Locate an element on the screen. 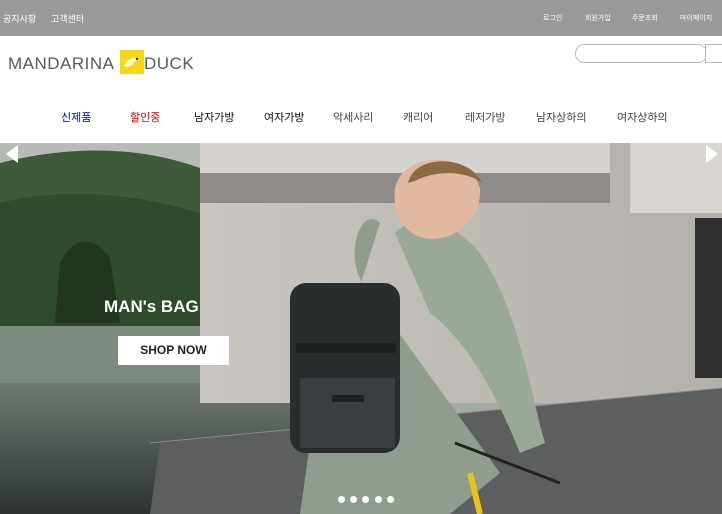 The width and height of the screenshot is (722, 514). hero-caption: MAN's BAG is located at coordinates (151, 306).